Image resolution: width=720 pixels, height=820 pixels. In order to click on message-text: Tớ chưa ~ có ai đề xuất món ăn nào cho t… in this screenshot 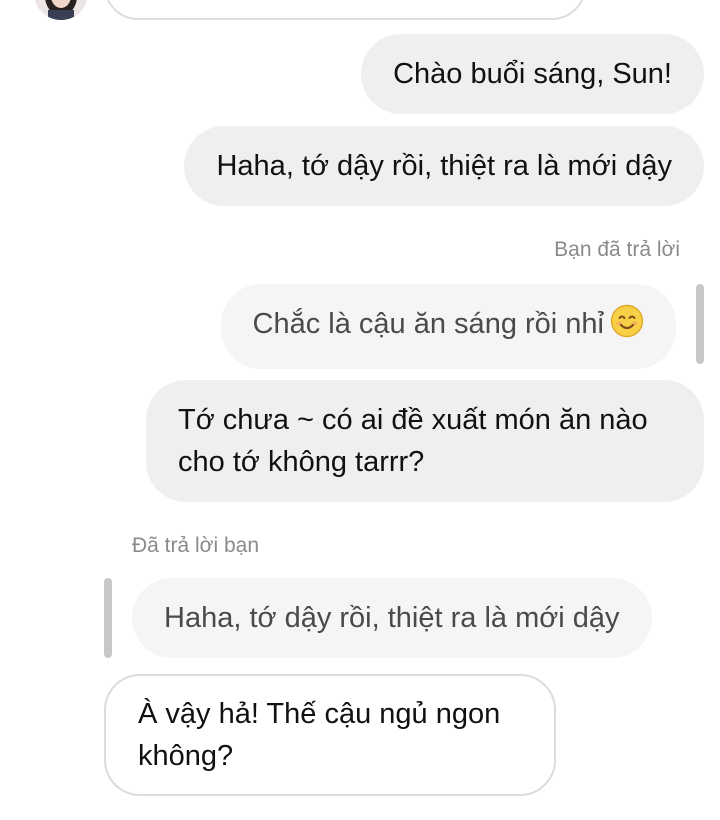, I will do `click(413, 441)`.